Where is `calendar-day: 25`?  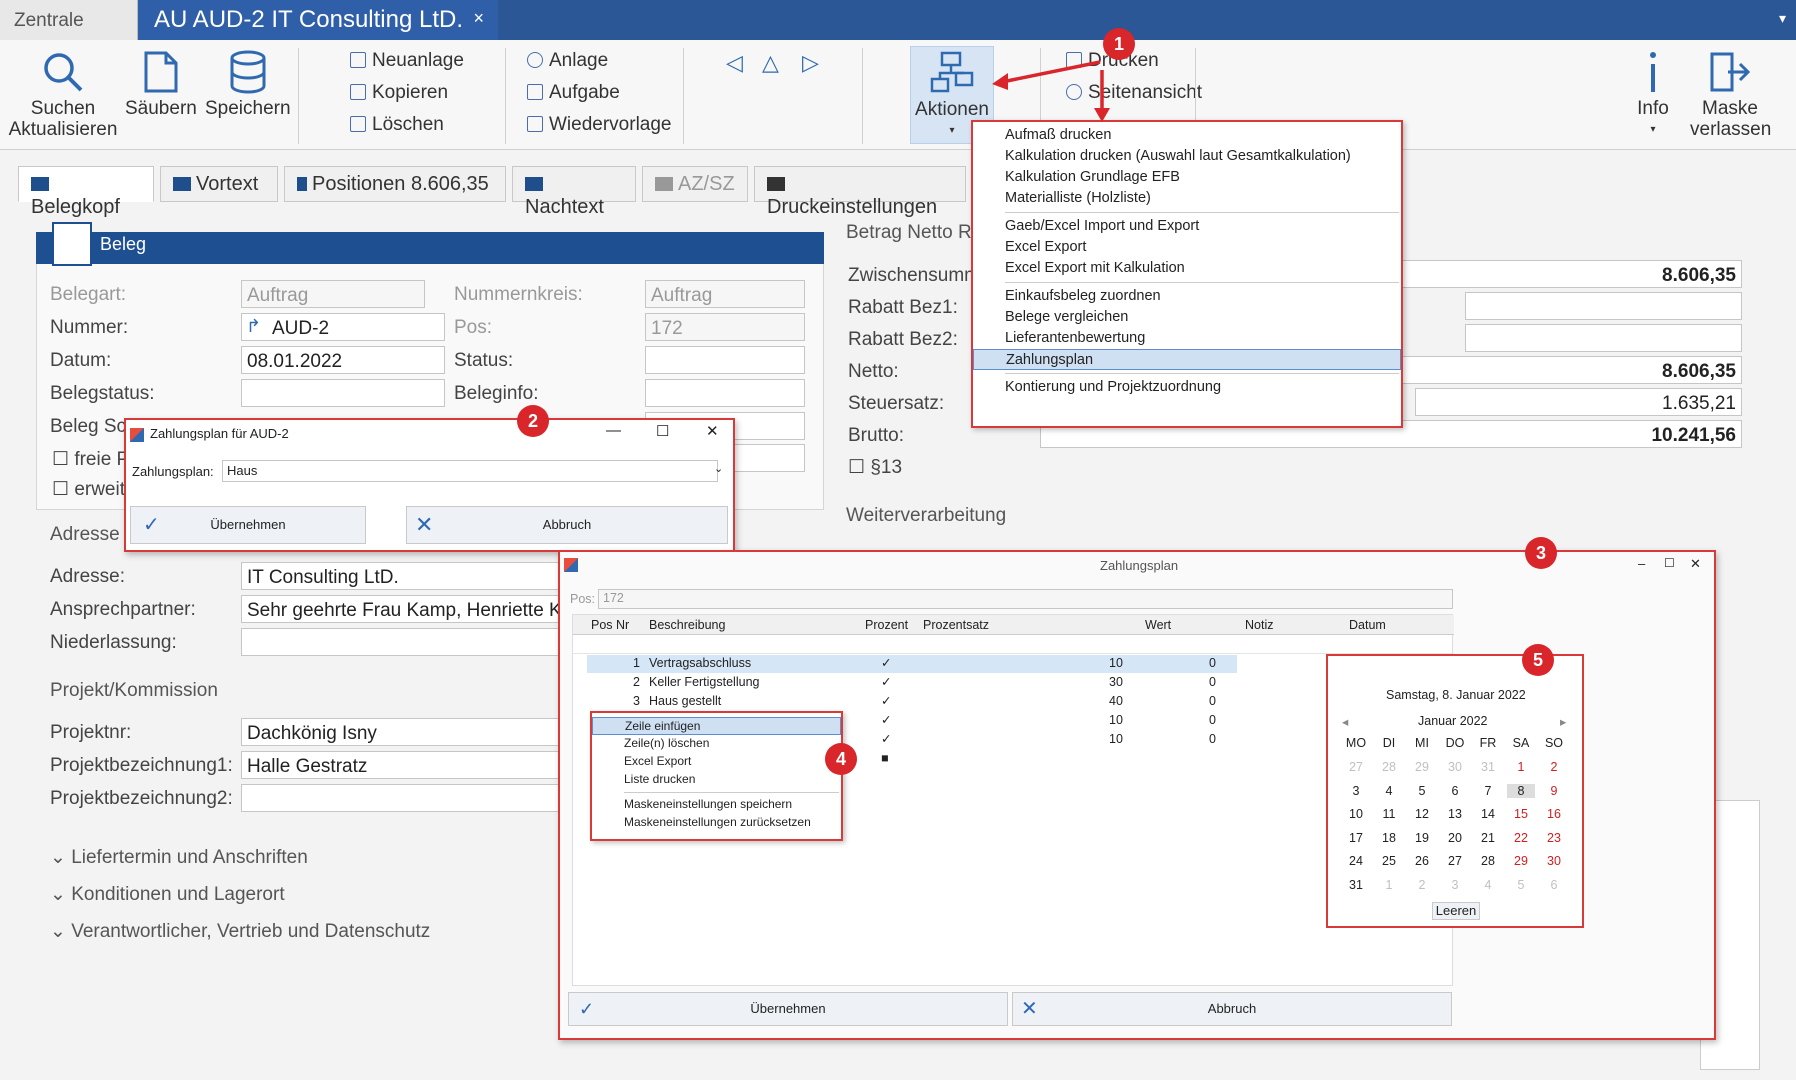
calendar-day: 25 is located at coordinates (1389, 861).